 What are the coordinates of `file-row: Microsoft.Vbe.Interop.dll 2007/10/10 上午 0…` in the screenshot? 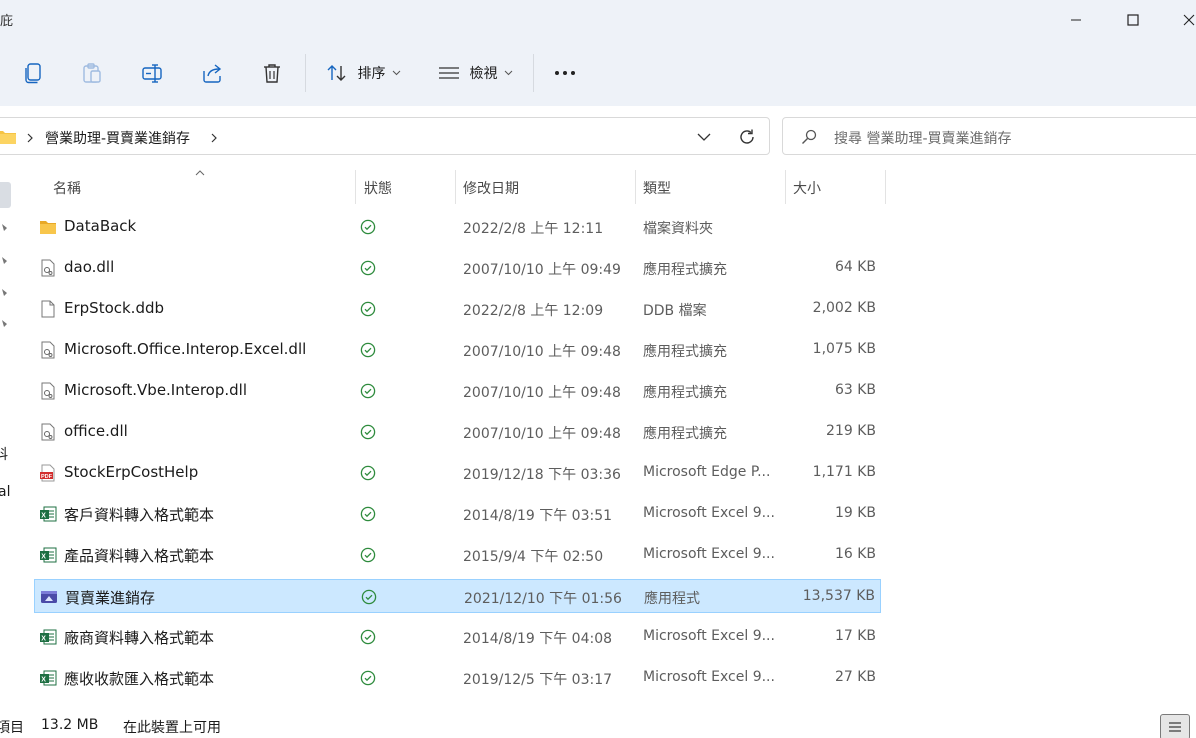 It's located at (457, 391).